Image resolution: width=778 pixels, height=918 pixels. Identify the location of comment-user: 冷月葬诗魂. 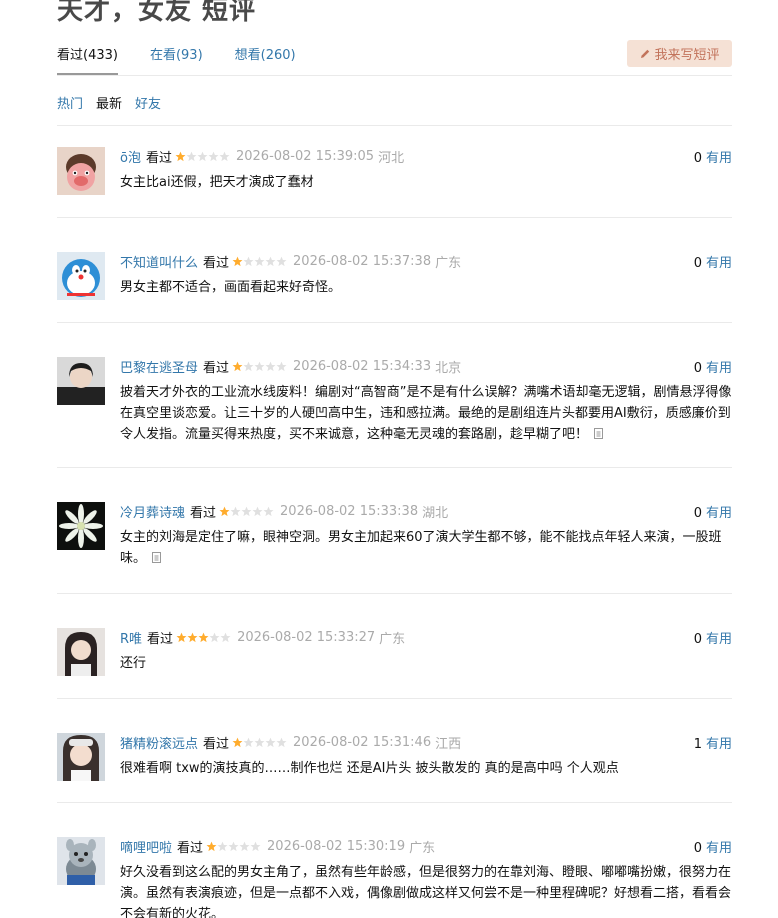
(152, 511).